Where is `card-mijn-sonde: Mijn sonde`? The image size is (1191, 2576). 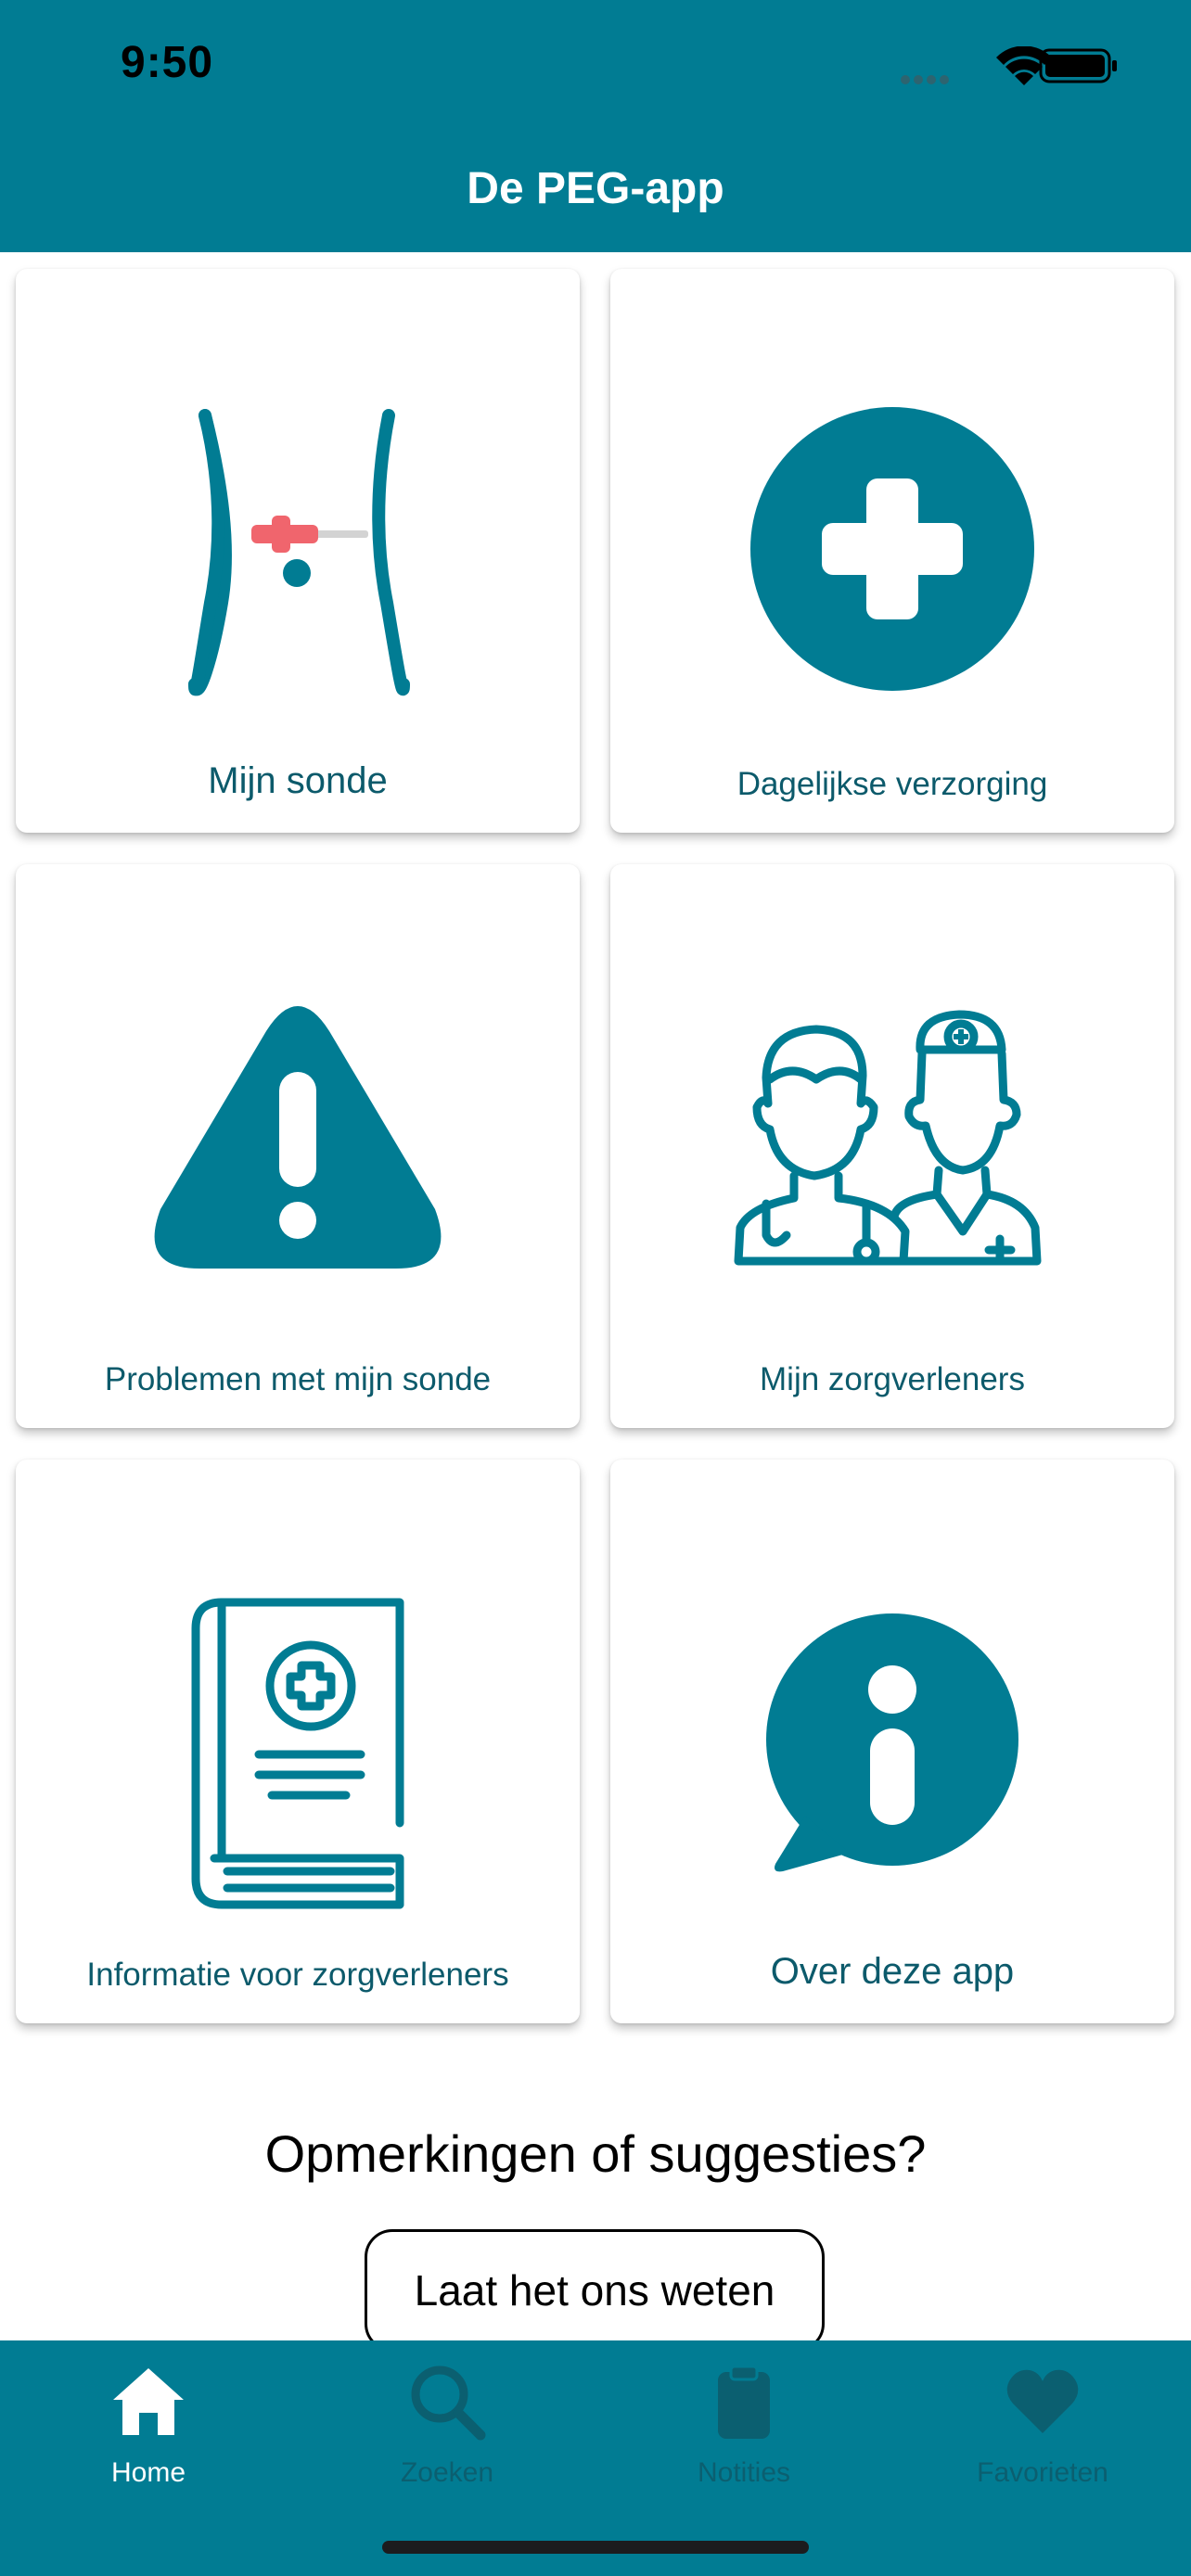 card-mijn-sonde: Mijn sonde is located at coordinates (298, 551).